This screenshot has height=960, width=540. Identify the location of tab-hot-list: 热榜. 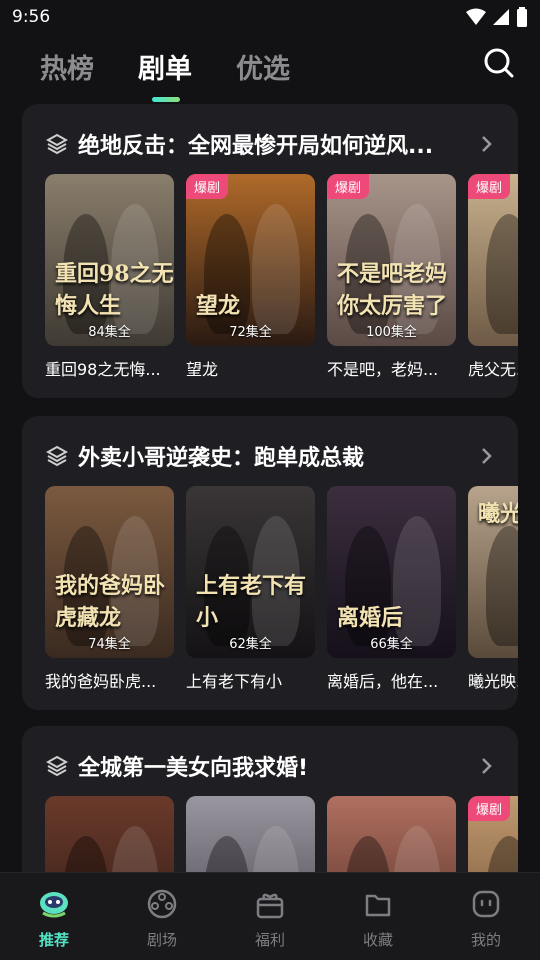
(67, 66).